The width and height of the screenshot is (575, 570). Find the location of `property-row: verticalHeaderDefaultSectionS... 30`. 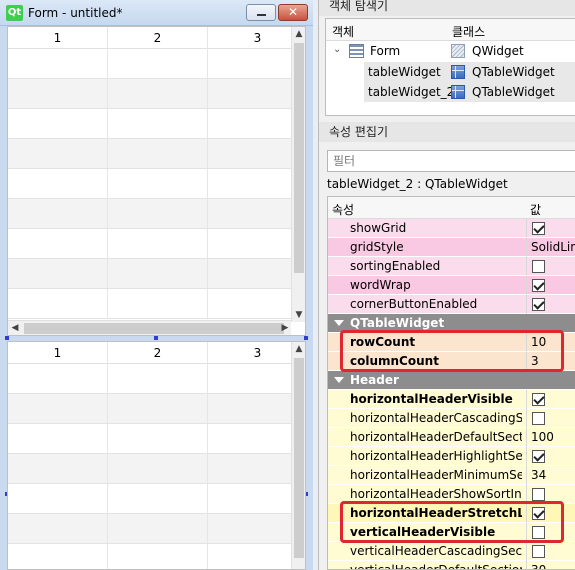

property-row: verticalHeaderDefaultSectionS... 30 is located at coordinates (451, 565).